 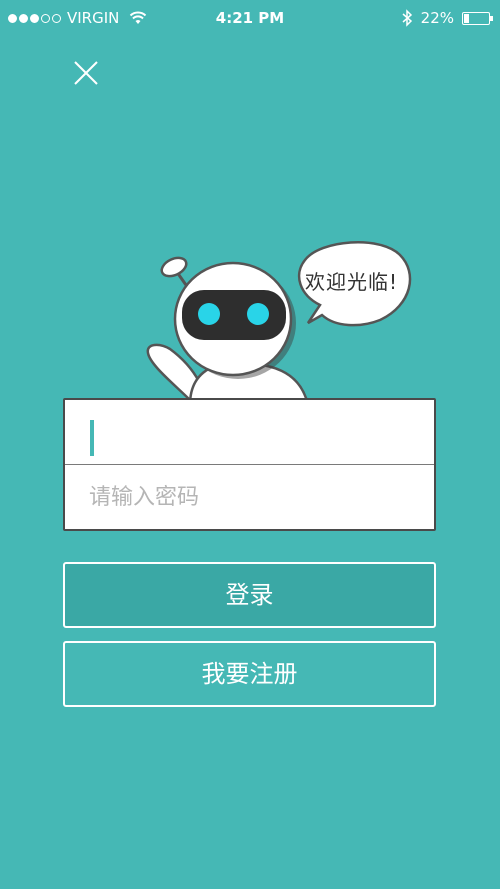 What do you see at coordinates (234, 315) in the screenshot?
I see `robot-visor` at bounding box center [234, 315].